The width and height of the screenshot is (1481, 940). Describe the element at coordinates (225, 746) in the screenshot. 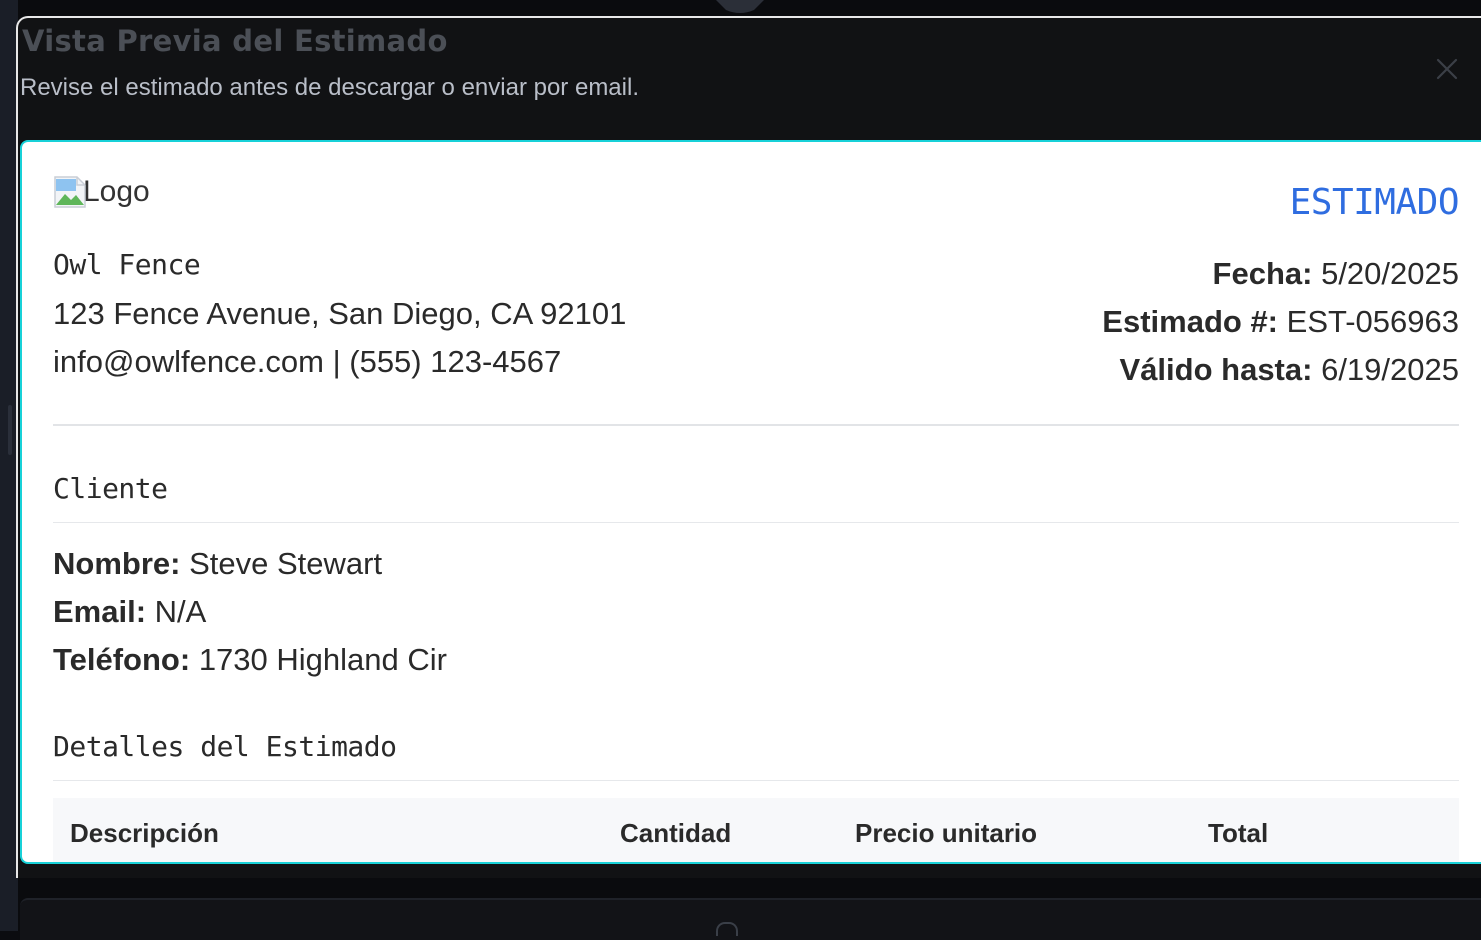

I see `details-section-title: Detalles del Estimado` at that location.